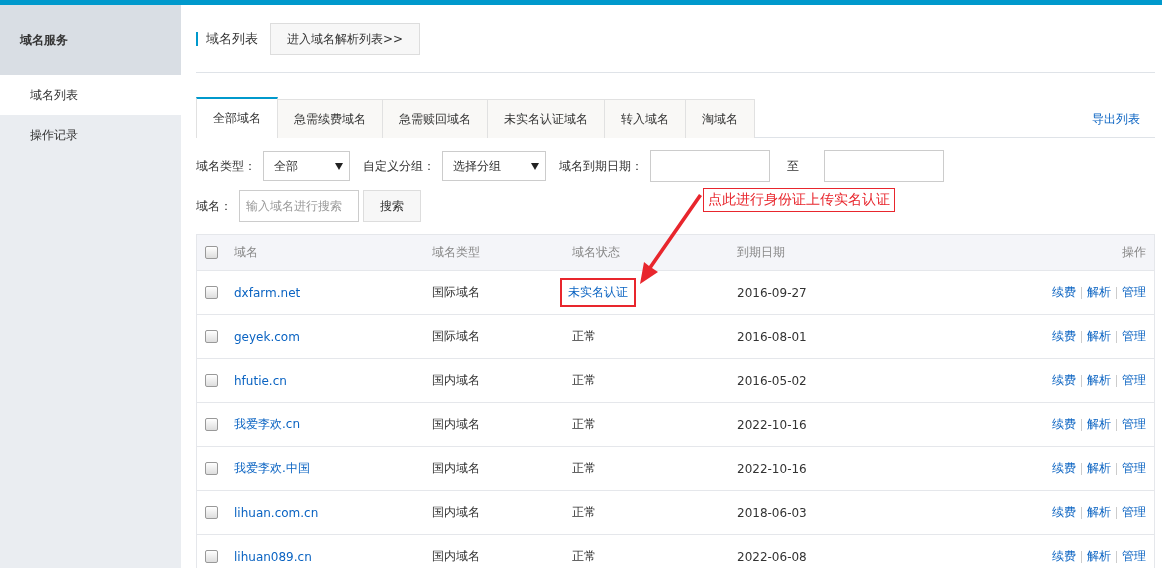  I want to click on sidebar-item: 域名列表, so click(90, 95).